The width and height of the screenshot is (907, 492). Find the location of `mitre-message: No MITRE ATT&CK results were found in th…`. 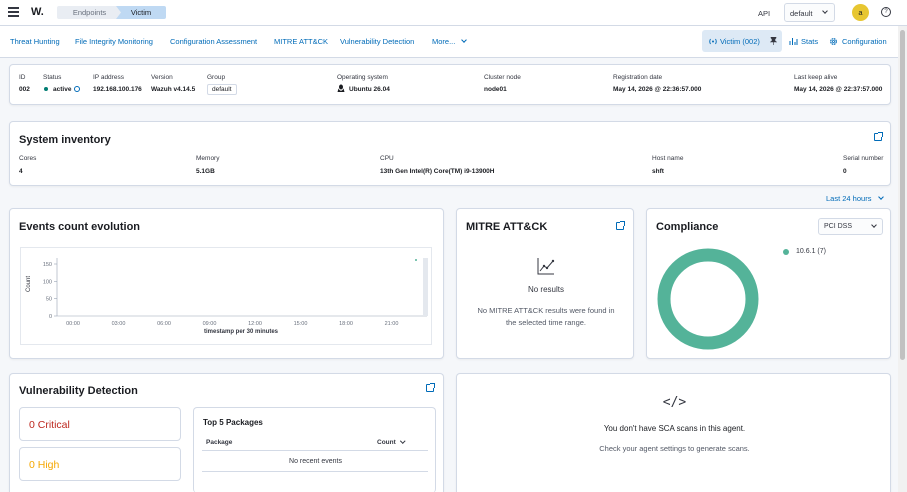

mitre-message: No MITRE ATT&CK results were found in th… is located at coordinates (546, 316).